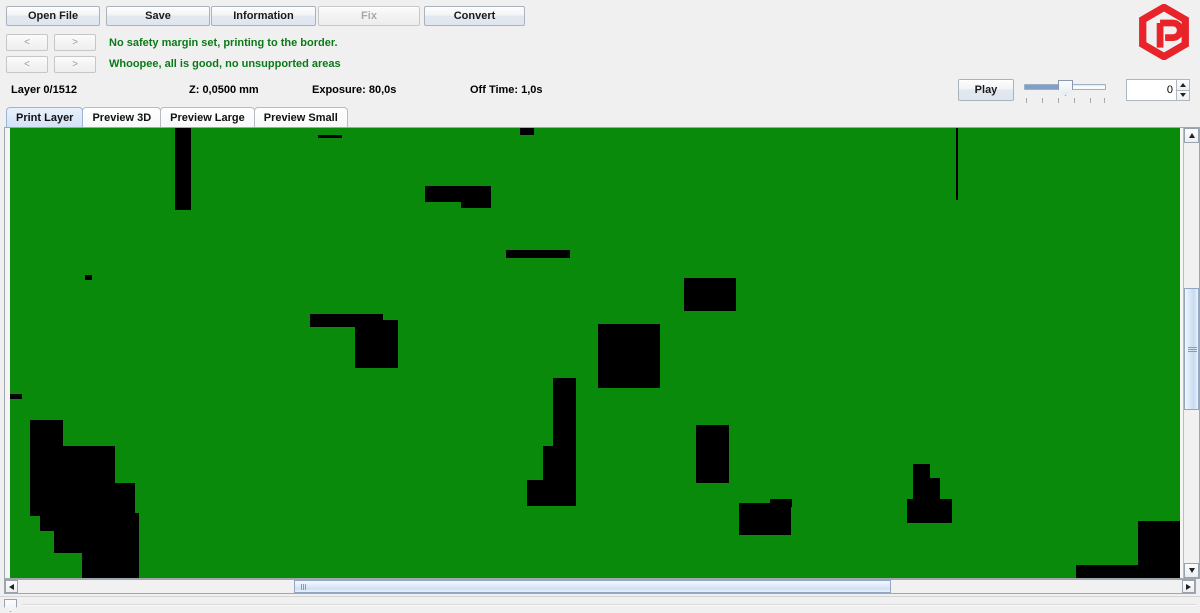 This screenshot has width=1200, height=613. I want to click on layer-slider, so click(1065, 91).